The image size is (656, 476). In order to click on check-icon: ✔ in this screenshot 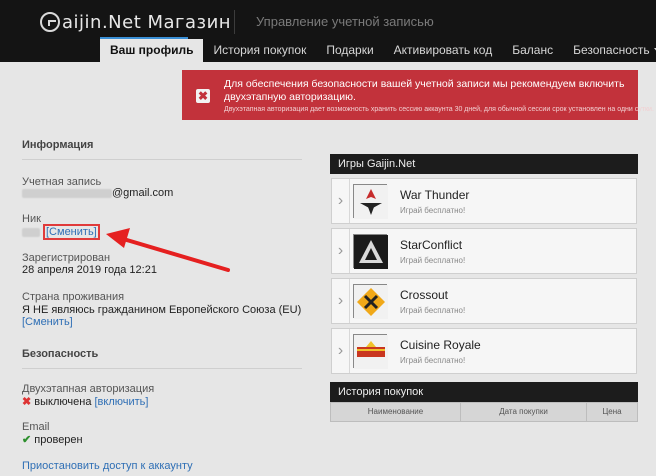, I will do `click(27, 440)`.